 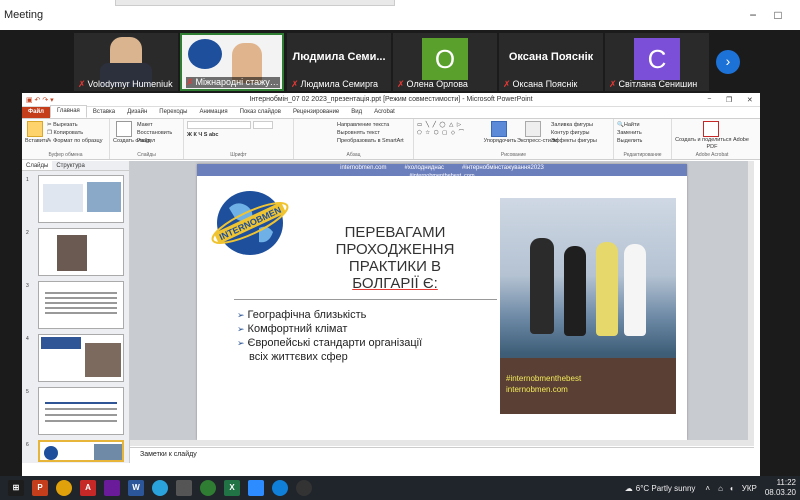 What do you see at coordinates (232, 488) in the screenshot?
I see `excel-icon: X` at bounding box center [232, 488].